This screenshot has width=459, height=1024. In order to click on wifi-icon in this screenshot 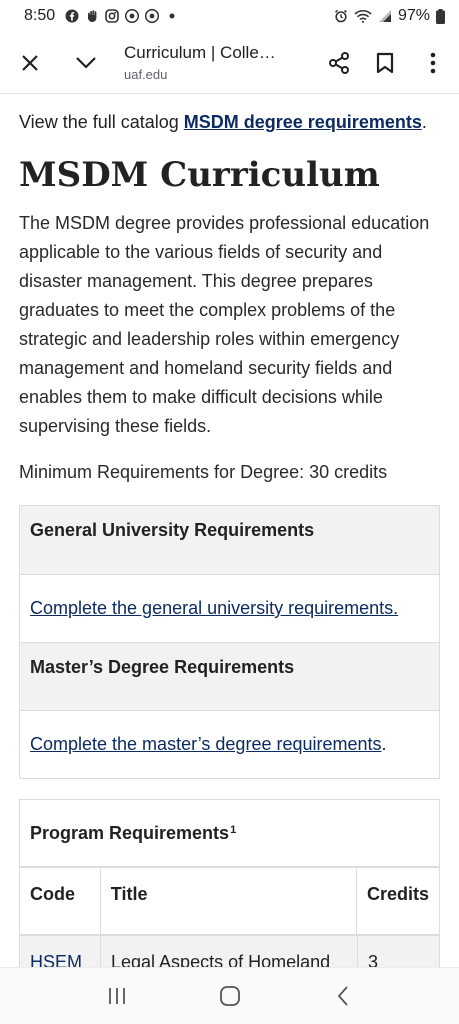, I will do `click(363, 16)`.